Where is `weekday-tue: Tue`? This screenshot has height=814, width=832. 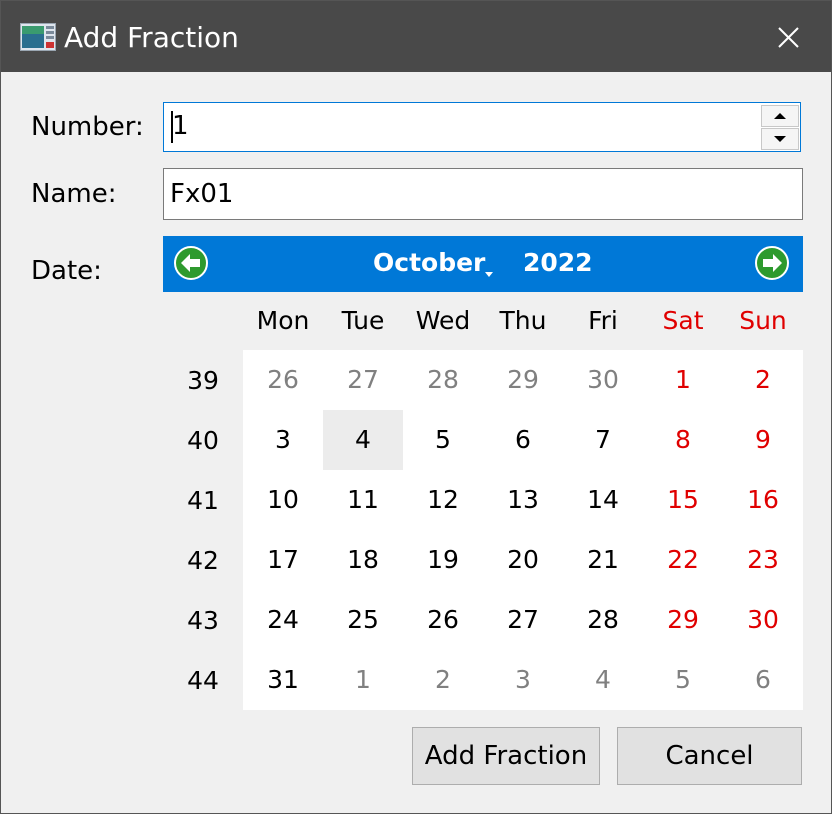 weekday-tue: Tue is located at coordinates (363, 320).